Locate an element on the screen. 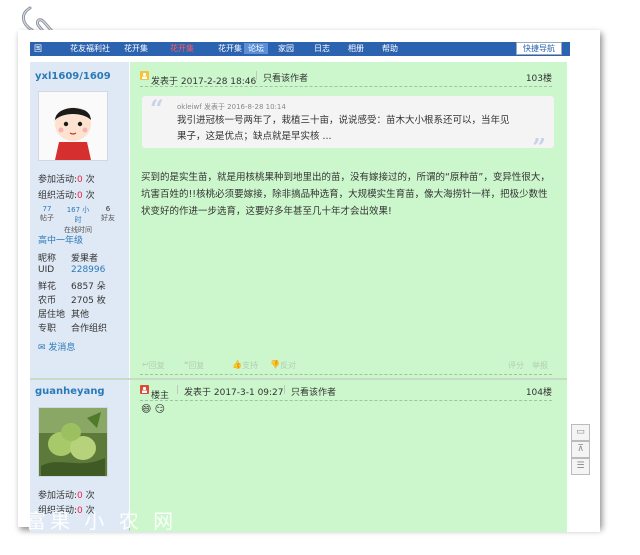  activity-organized: 组织活动:0 次 is located at coordinates (66, 196).